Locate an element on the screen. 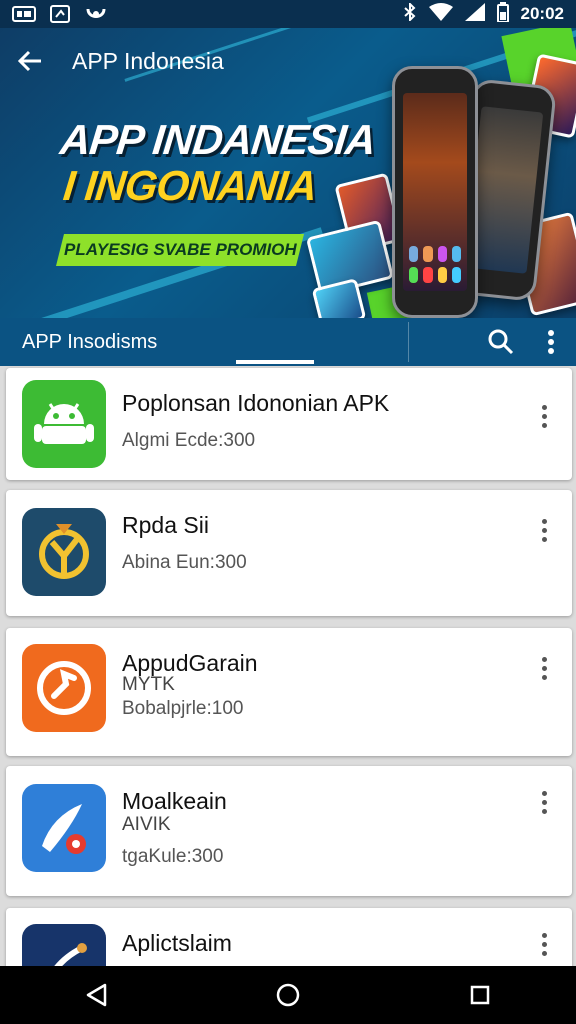  list-item: Rpda Sii Abina Eun:300 is located at coordinates (289, 553).